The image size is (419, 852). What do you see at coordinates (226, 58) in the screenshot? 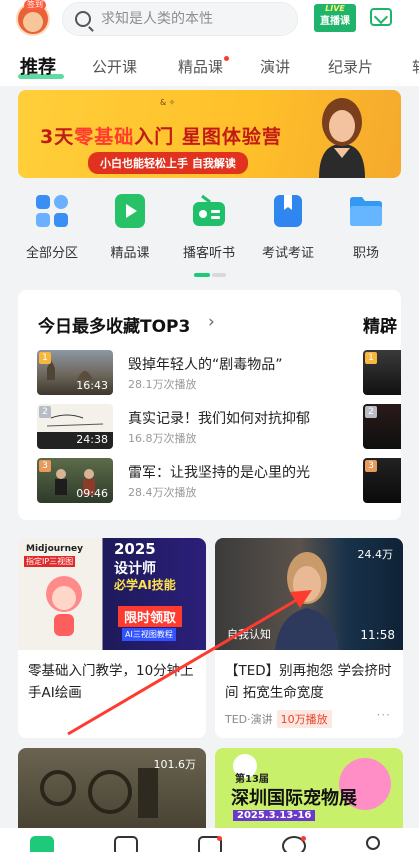
I see `tab-notification-dot` at bounding box center [226, 58].